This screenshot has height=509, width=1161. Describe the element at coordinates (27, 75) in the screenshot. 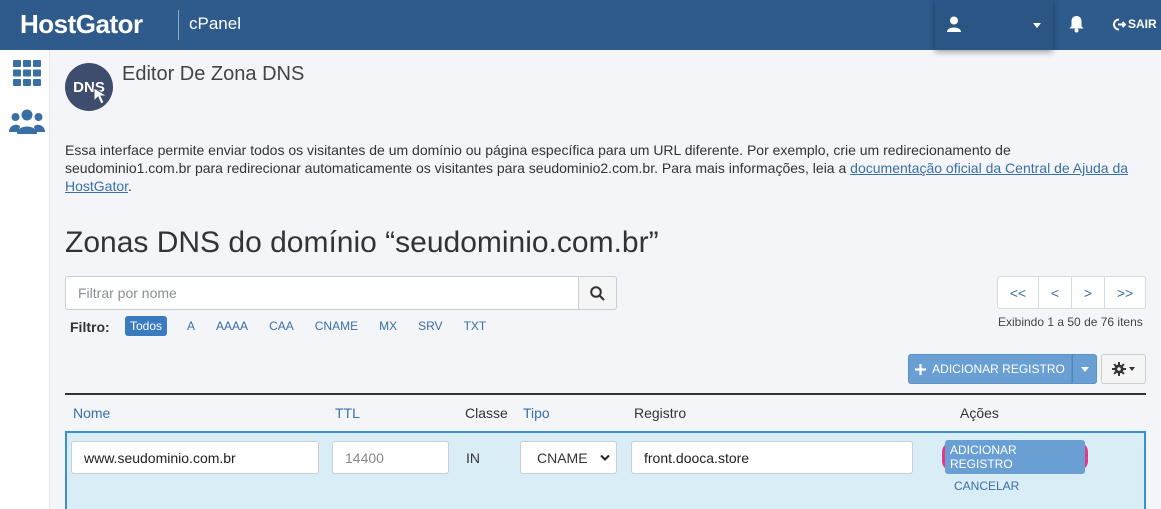

I see `apps-grid-icon` at that location.